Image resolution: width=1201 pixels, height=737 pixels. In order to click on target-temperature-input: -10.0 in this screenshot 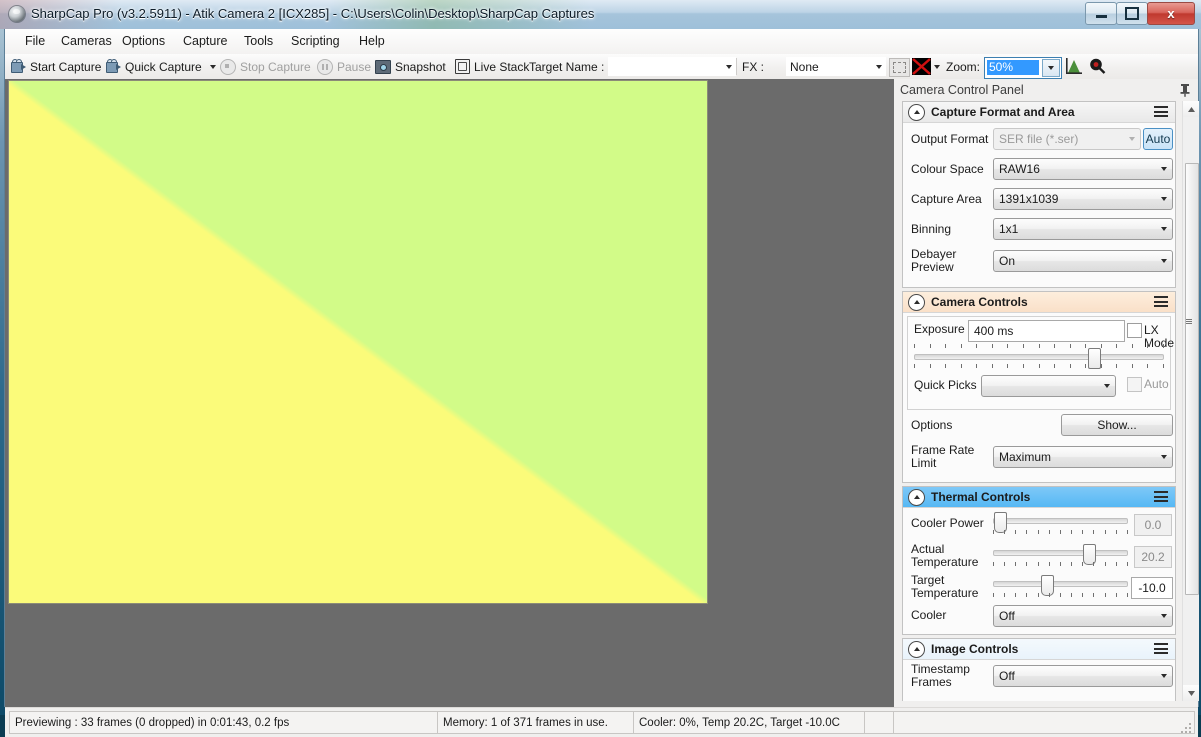, I will do `click(1152, 588)`.